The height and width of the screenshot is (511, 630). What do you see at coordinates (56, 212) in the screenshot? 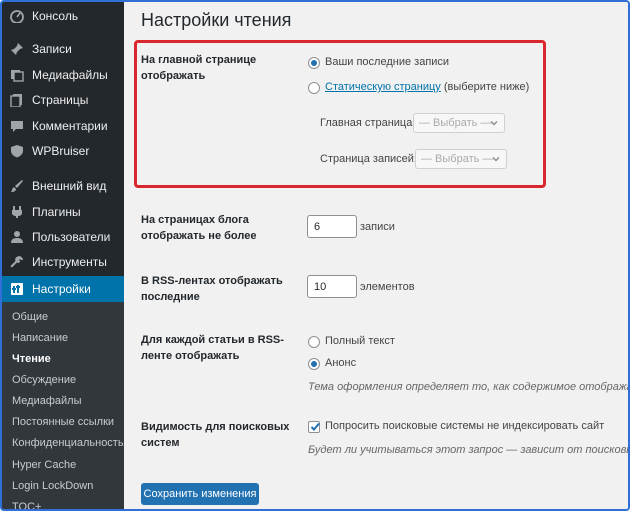
I see `sidebar-item-label: Плагины` at bounding box center [56, 212].